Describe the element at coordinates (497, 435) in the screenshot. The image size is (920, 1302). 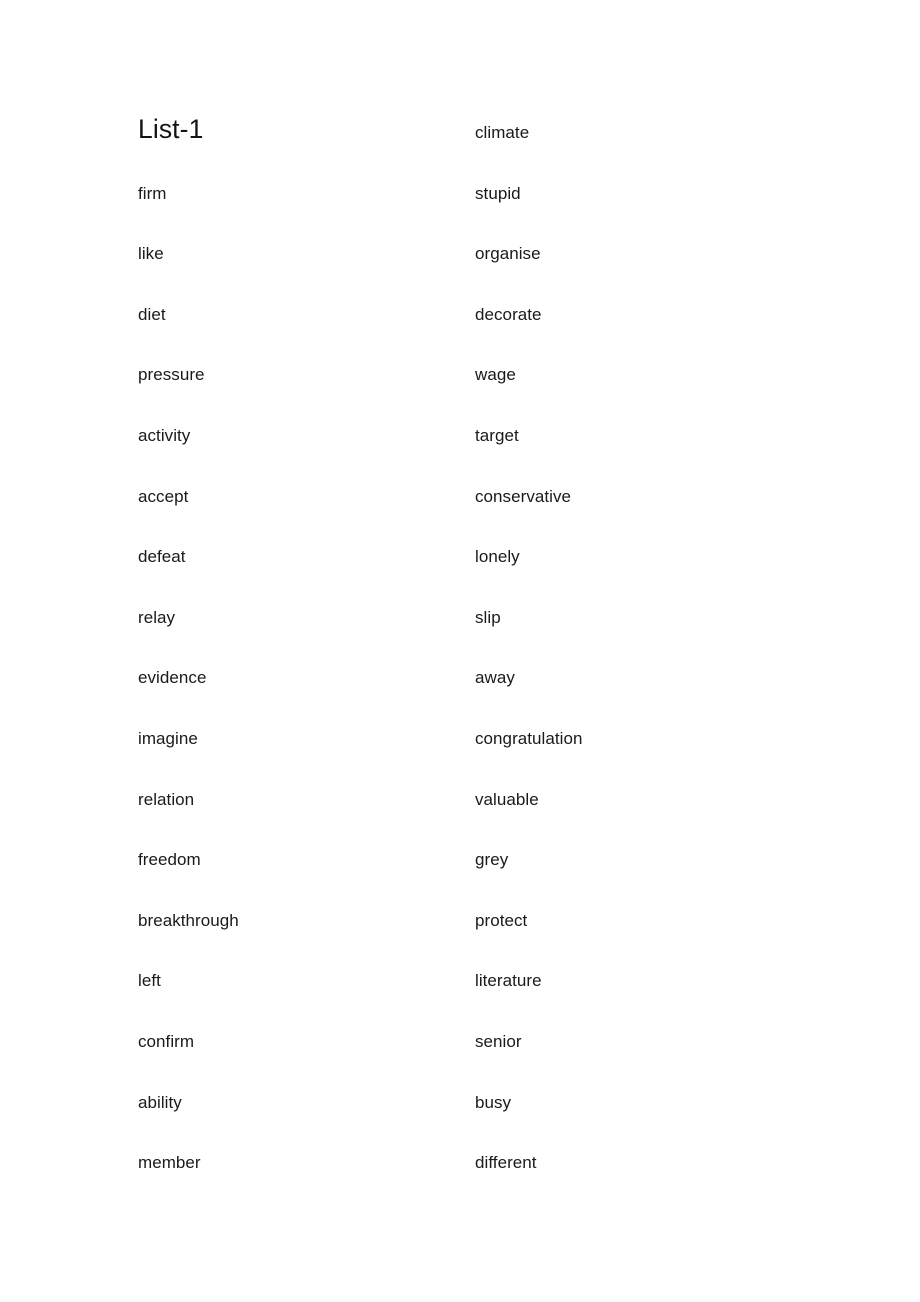
I see `vocabulary-word: target` at that location.